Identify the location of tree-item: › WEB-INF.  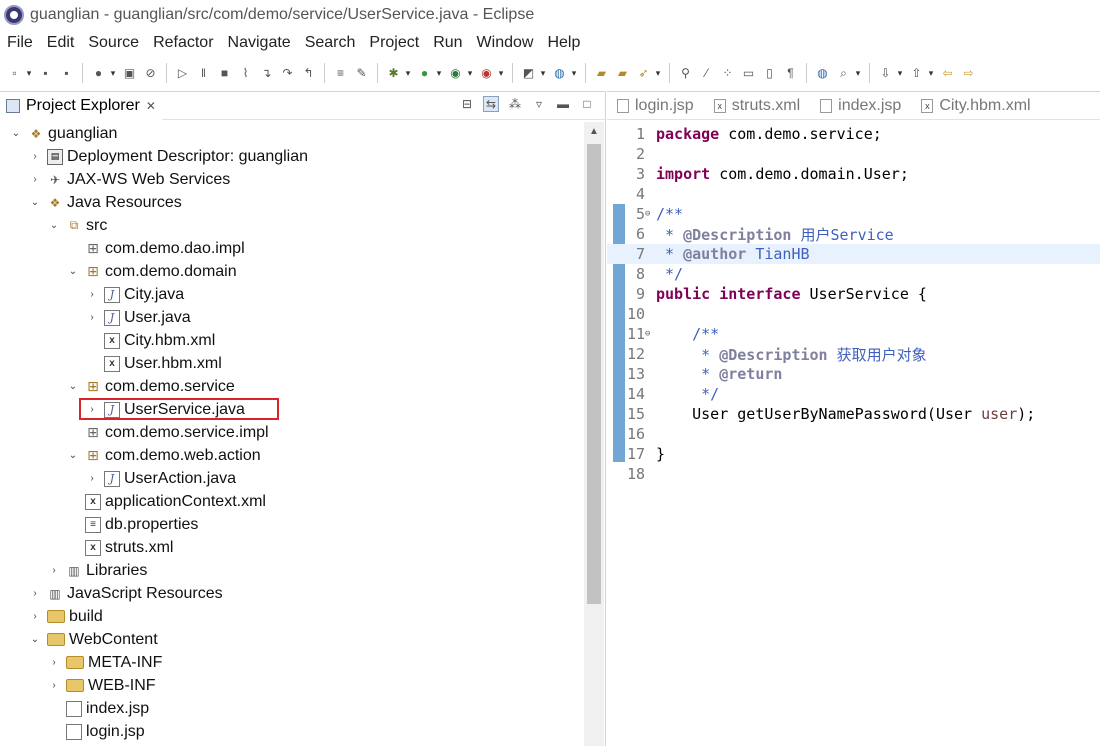
(292, 685).